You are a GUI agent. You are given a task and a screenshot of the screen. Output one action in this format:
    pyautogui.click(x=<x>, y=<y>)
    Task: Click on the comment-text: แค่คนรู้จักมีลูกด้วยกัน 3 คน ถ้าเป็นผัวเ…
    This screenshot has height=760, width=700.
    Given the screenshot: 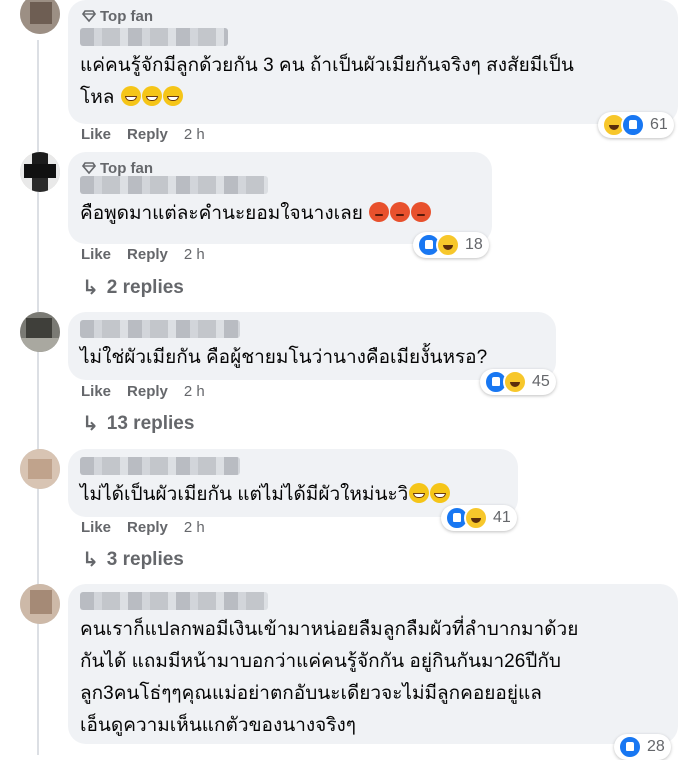 What is the action you would take?
    pyautogui.click(x=327, y=81)
    